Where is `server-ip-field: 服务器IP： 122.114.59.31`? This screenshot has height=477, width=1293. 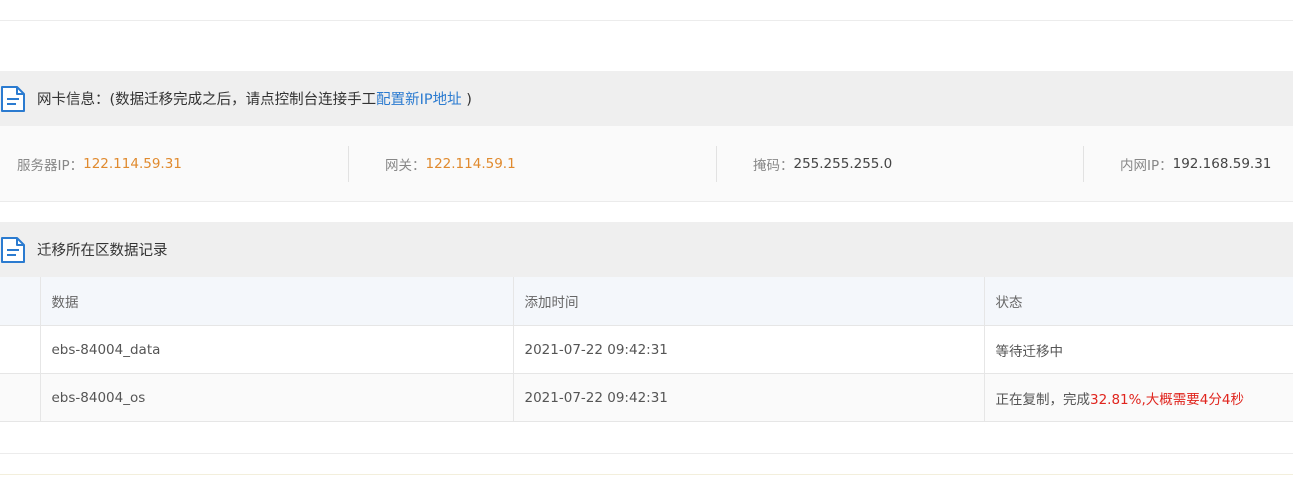
server-ip-field: 服务器IP： 122.114.59.31 is located at coordinates (99, 164).